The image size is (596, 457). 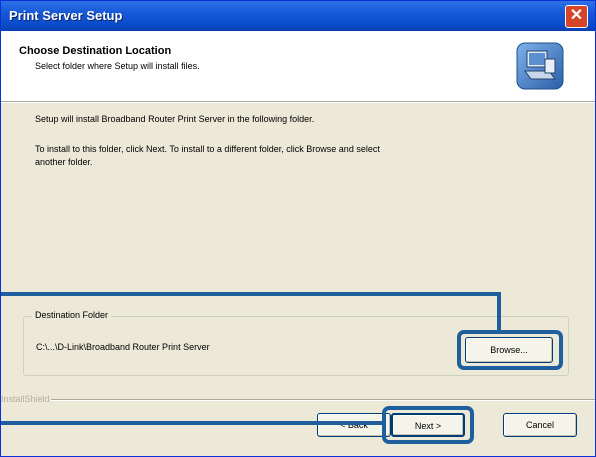 I want to click on callout-box-browse, so click(x=510, y=350).